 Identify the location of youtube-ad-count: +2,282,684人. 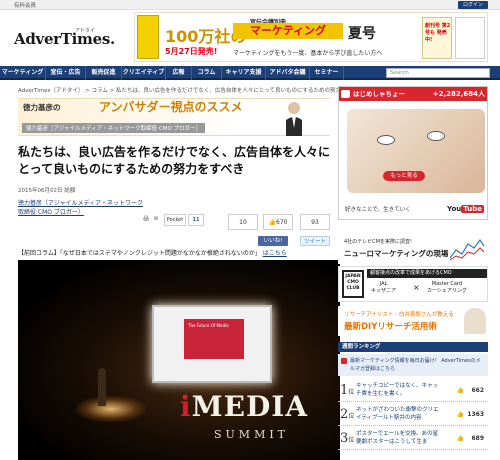
(459, 94).